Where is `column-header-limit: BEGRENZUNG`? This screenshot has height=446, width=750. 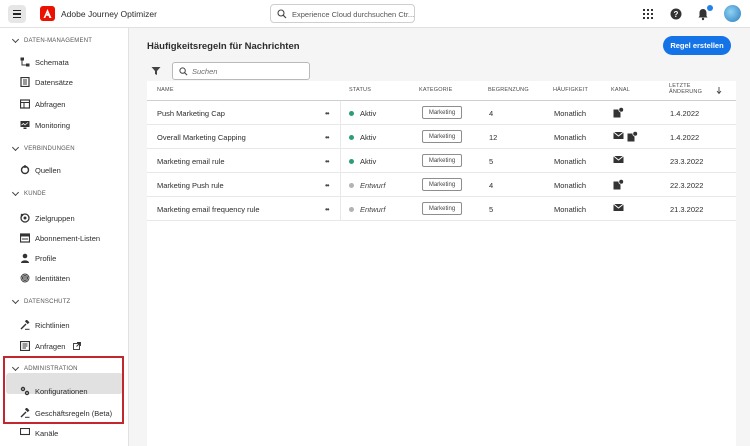 column-header-limit: BEGRENZUNG is located at coordinates (508, 90).